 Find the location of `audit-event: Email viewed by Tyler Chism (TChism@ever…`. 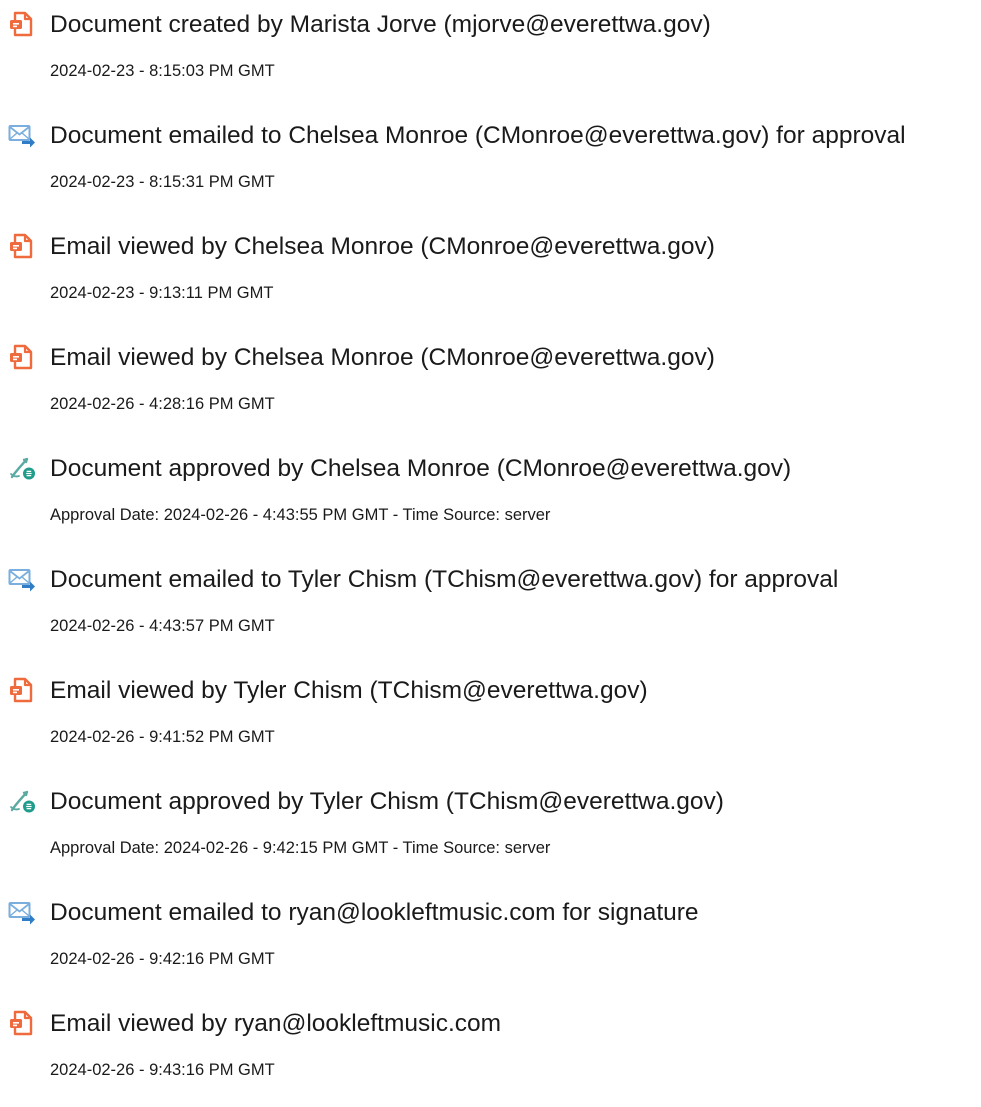

audit-event: Email viewed by Tyler Chism (TChism@ever… is located at coordinates (490, 722).